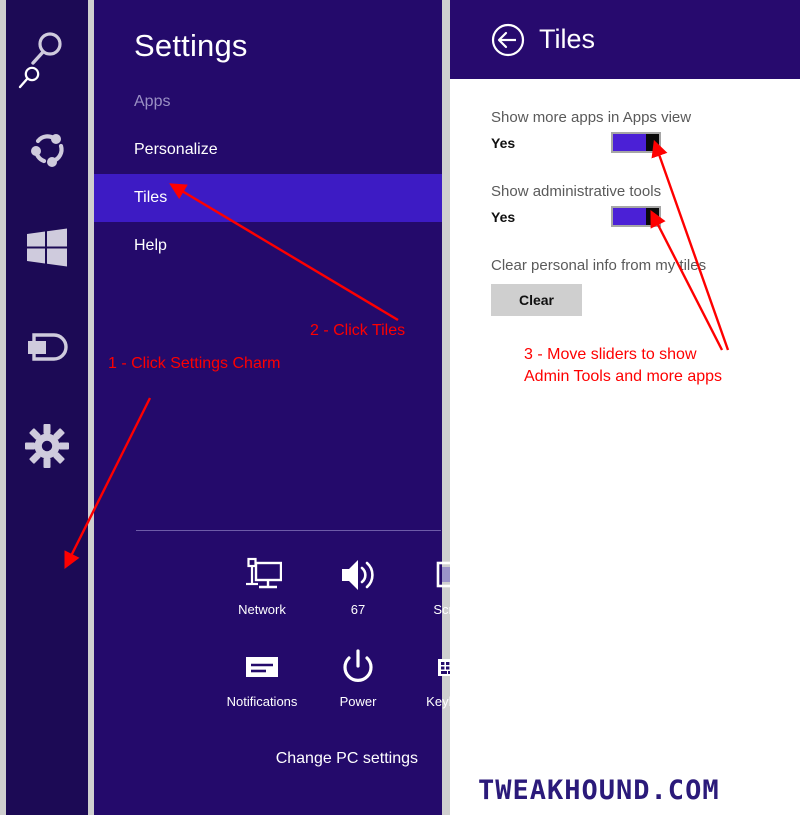 Image resolution: width=800 pixels, height=815 pixels. I want to click on toggle-admin-tools, so click(636, 216).